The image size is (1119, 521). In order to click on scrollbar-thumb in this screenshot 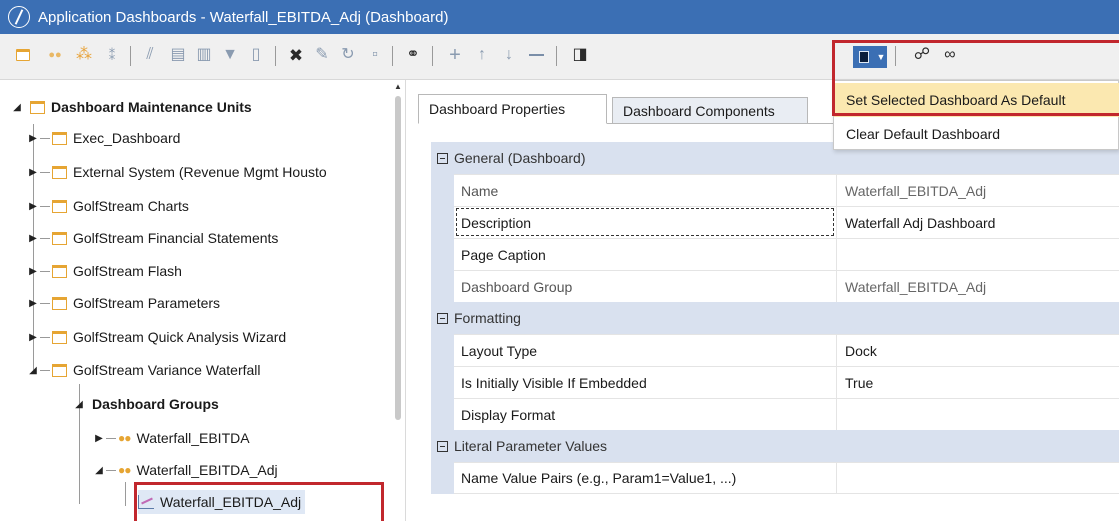, I will do `click(398, 258)`.